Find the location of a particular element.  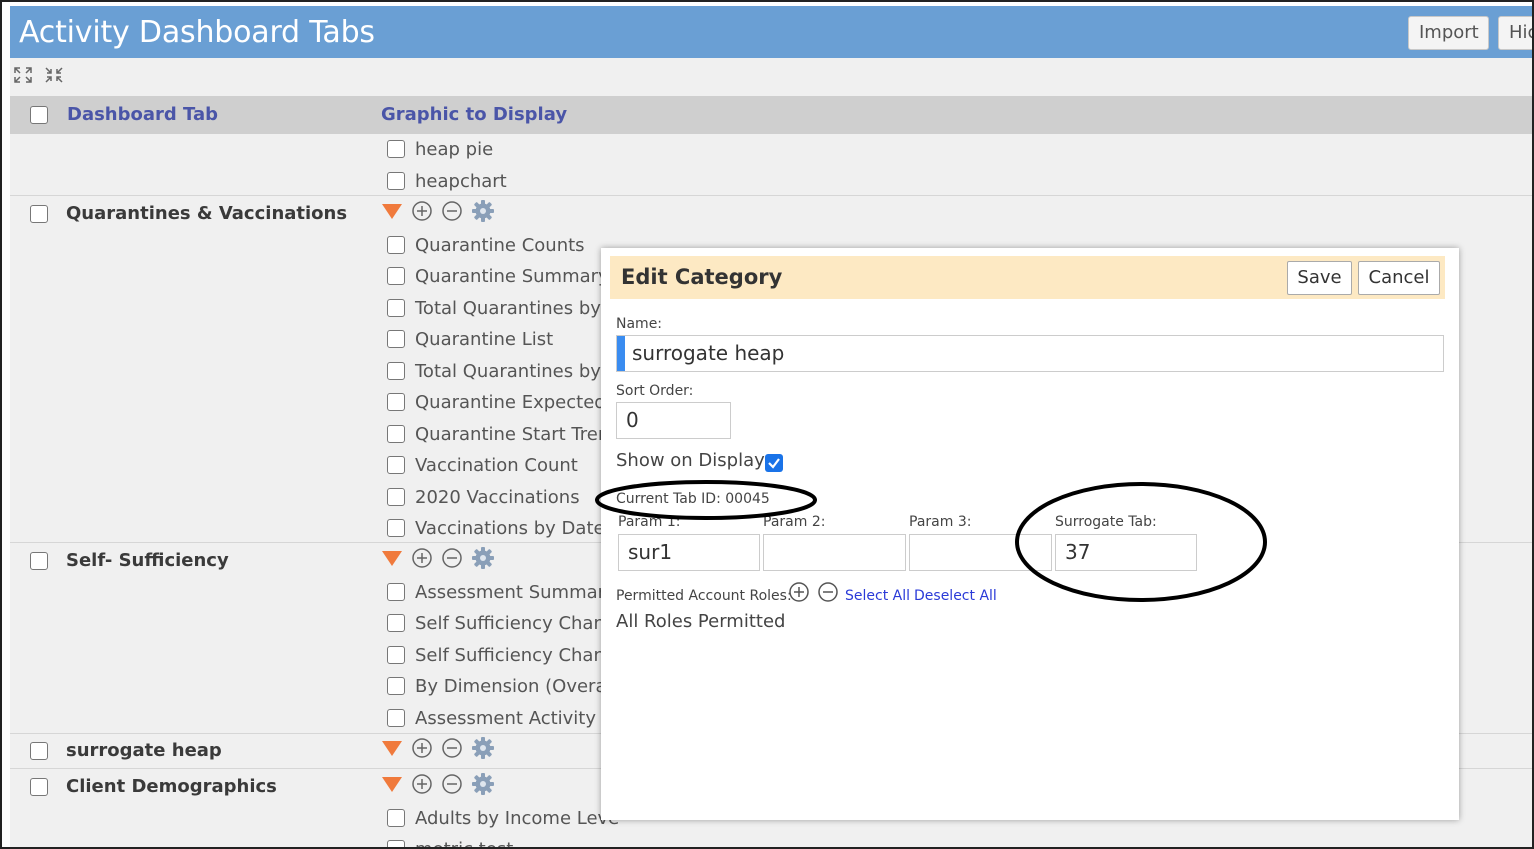

name-label: Name: is located at coordinates (639, 324).